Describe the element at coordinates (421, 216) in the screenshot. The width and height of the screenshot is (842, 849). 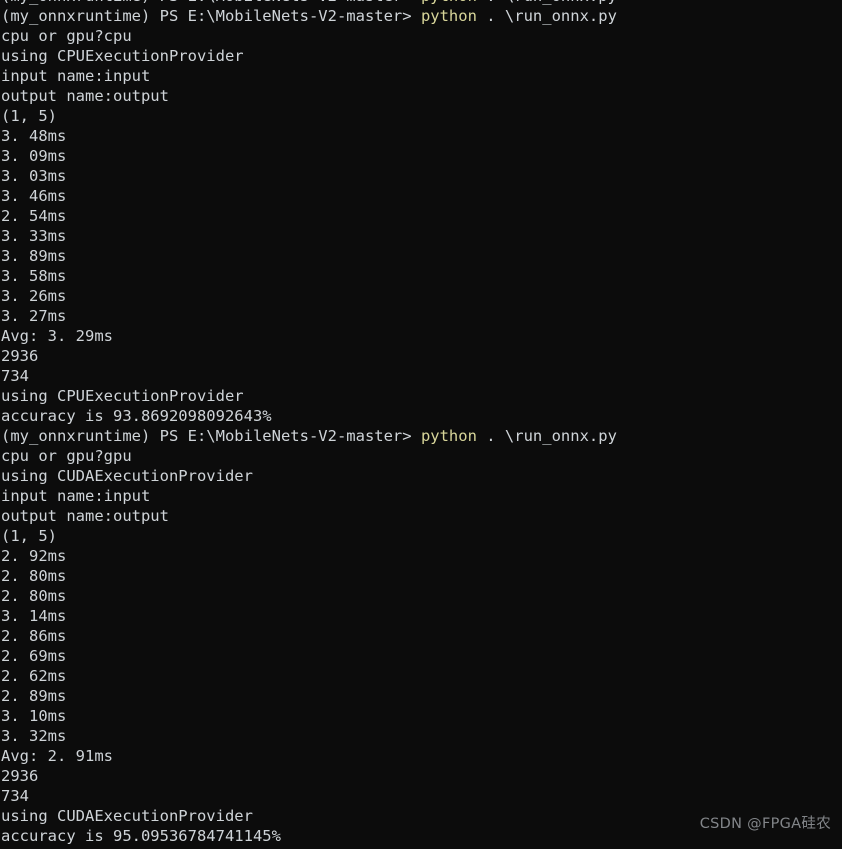
I see `console-line-timing: 2. 54ms` at that location.